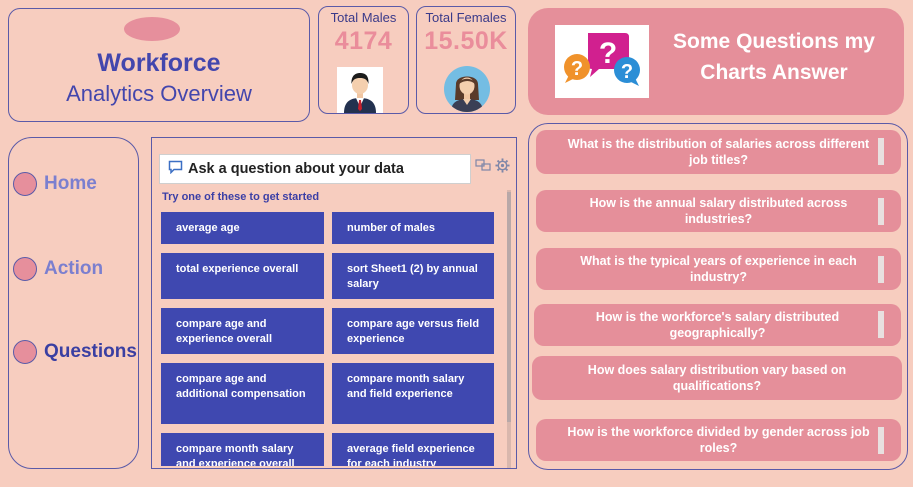 The image size is (913, 487). I want to click on suggestion-button: compare age versus field experience, so click(413, 331).